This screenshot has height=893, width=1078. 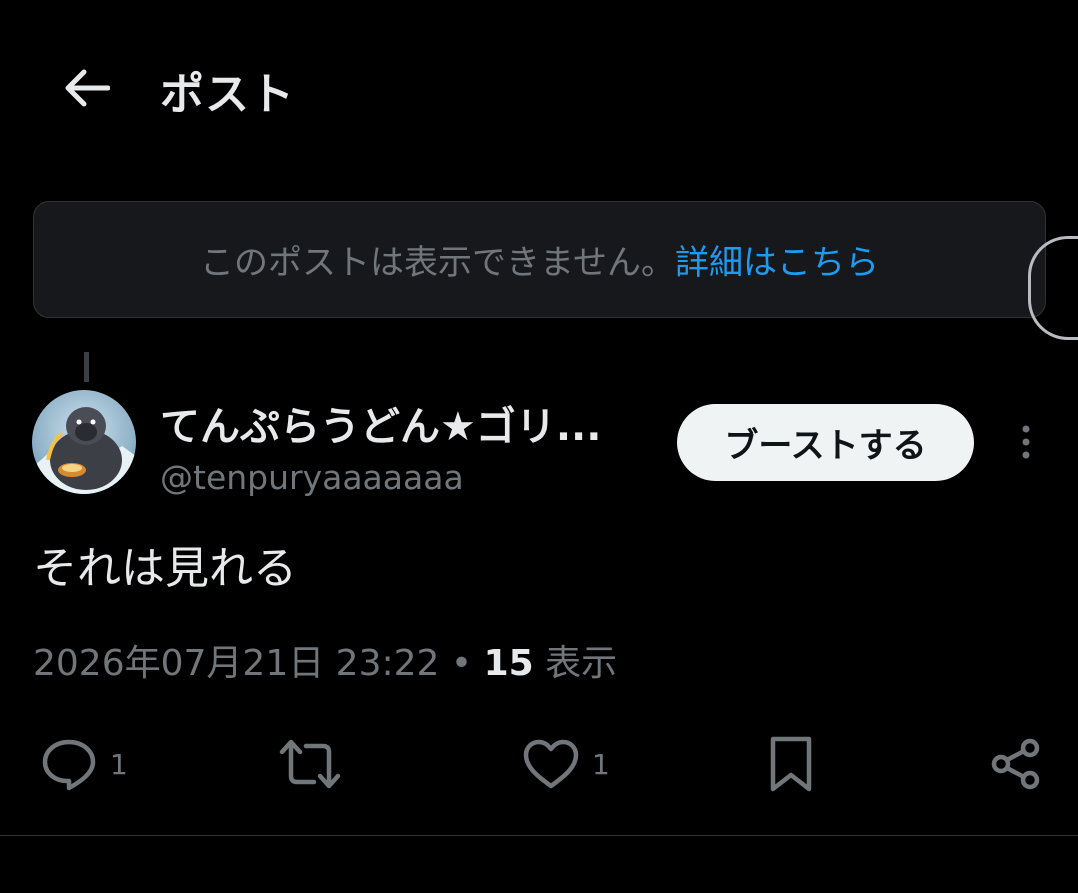 I want to click on share-icon, so click(x=1015, y=764).